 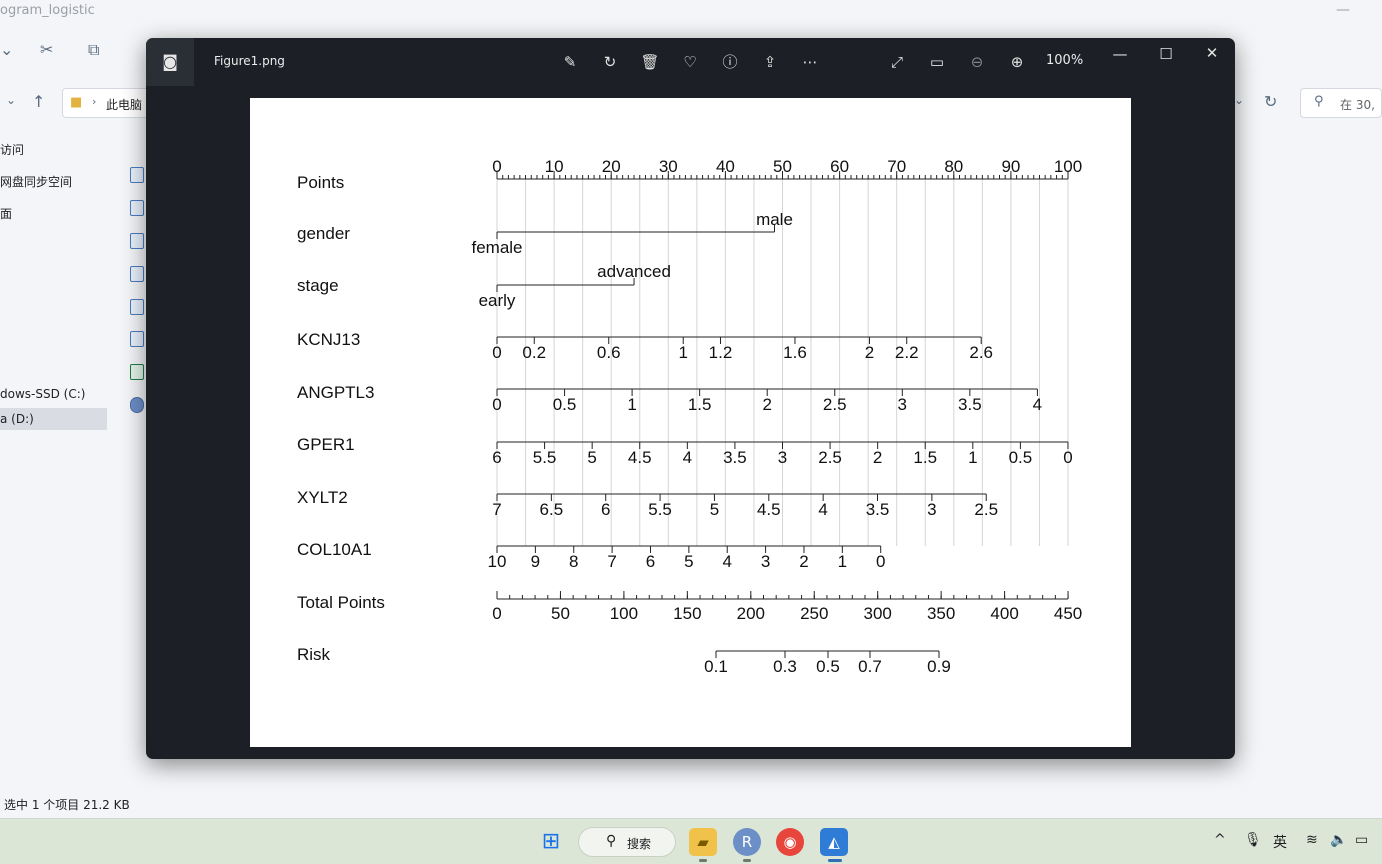 I want to click on tick-label: 0.1, so click(x=716, y=666).